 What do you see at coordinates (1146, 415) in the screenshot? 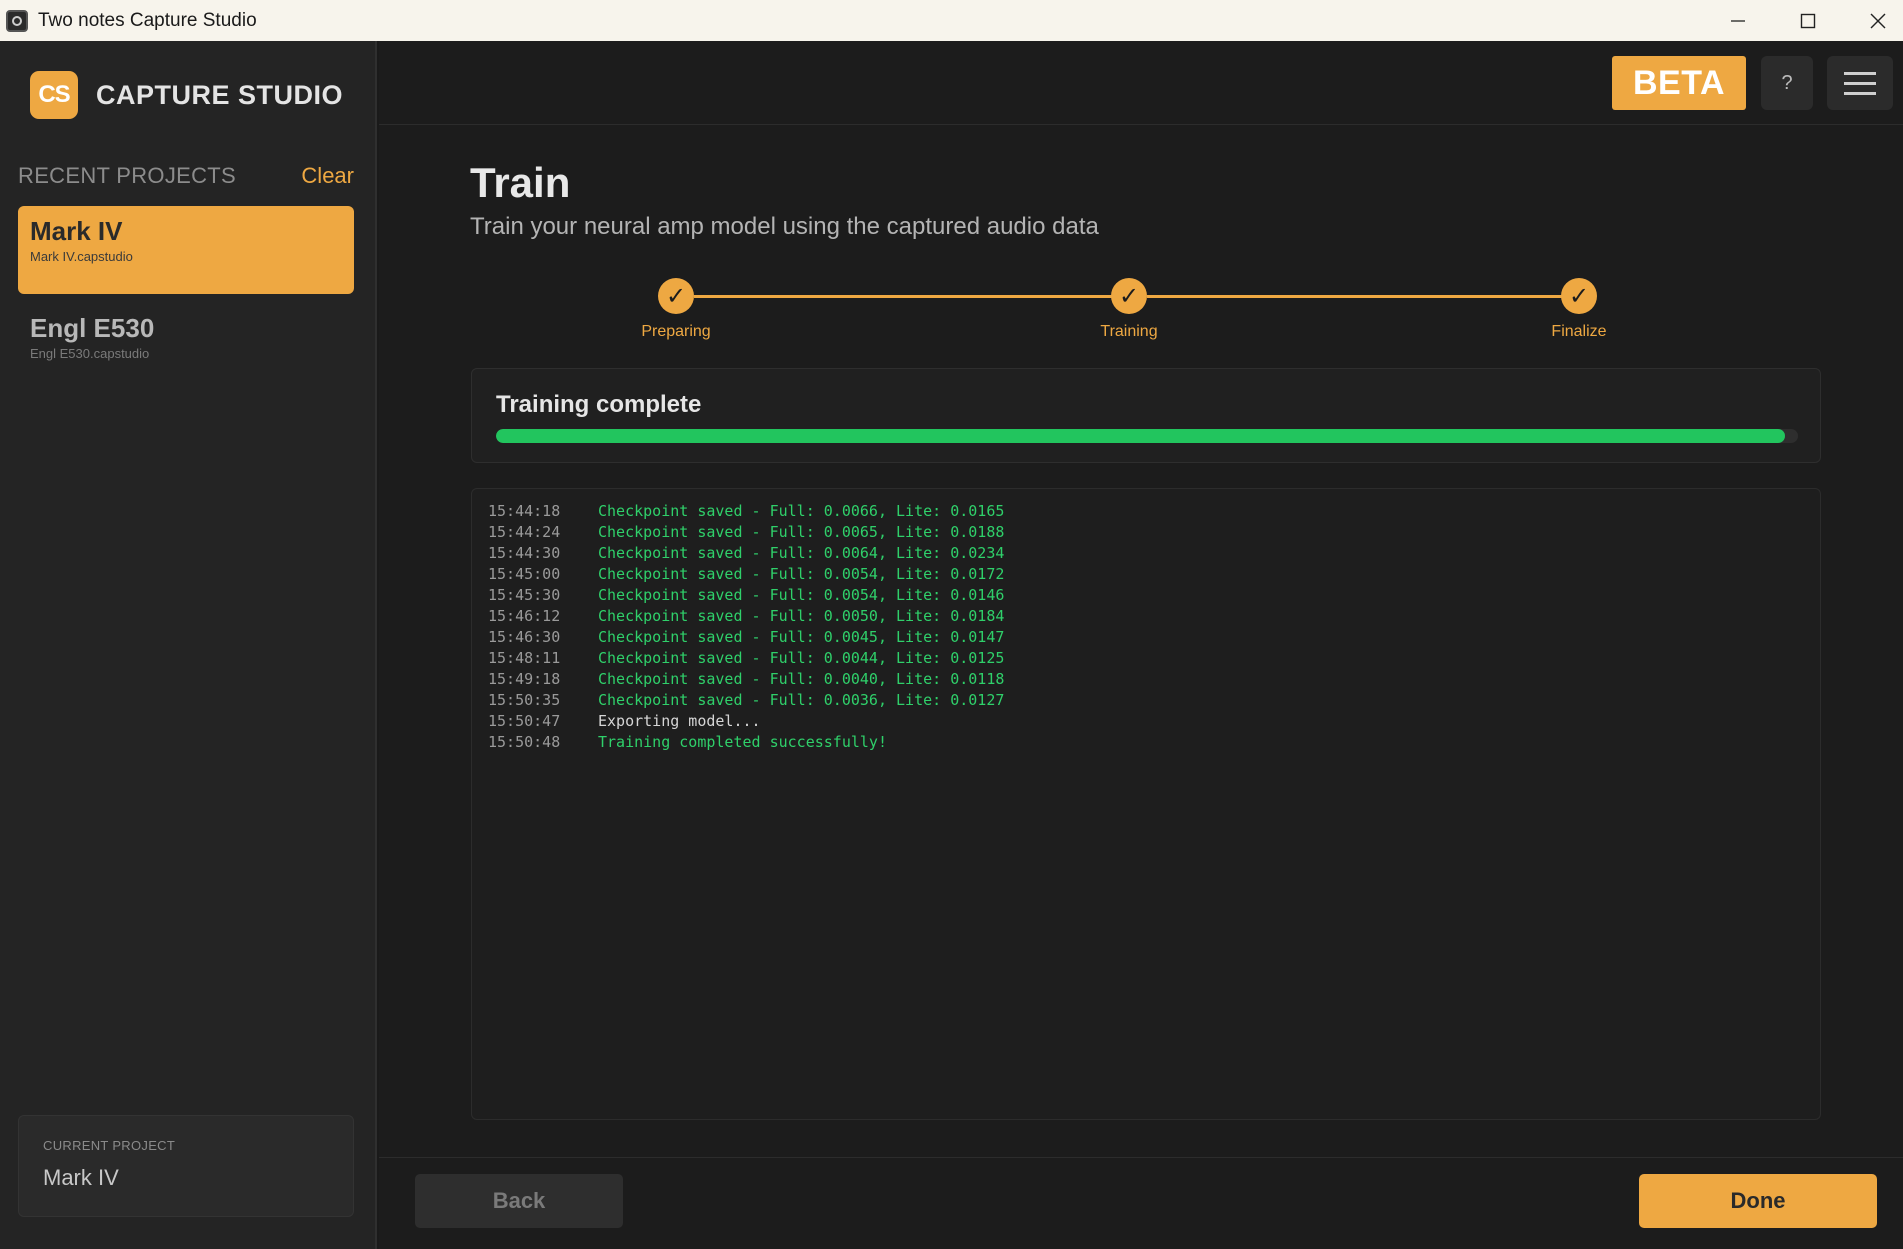
I see `training-status-card: Training complete` at bounding box center [1146, 415].